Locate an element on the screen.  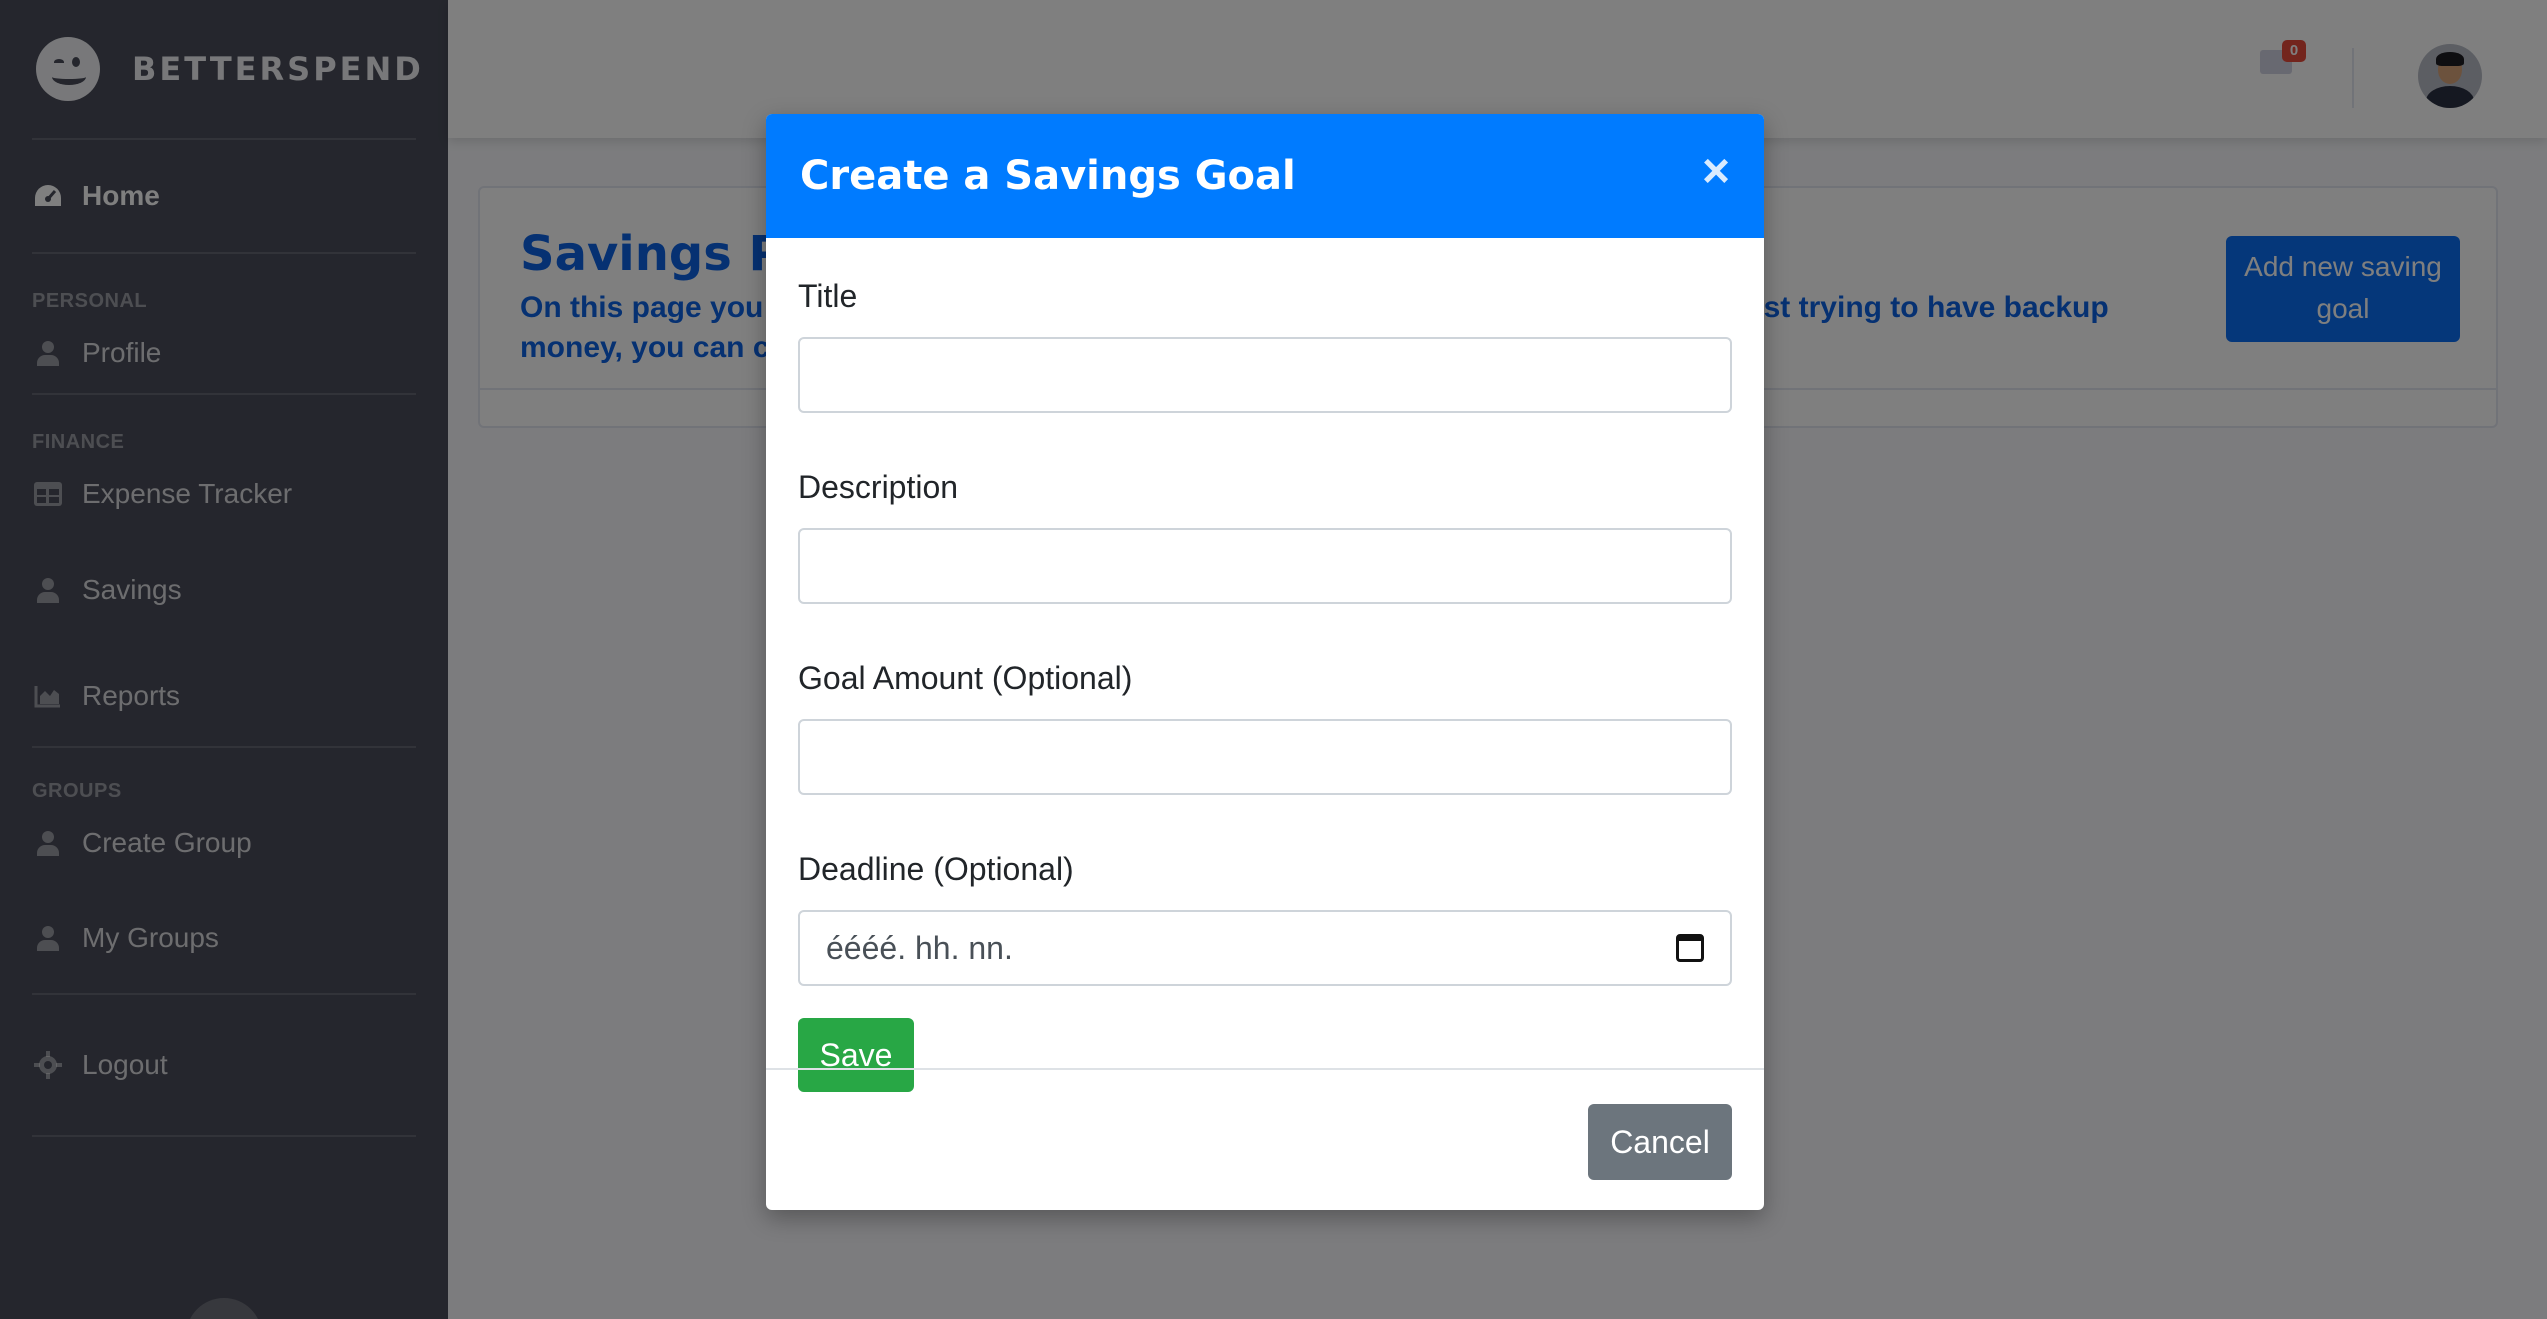
goal-amount-input is located at coordinates (1265, 757).